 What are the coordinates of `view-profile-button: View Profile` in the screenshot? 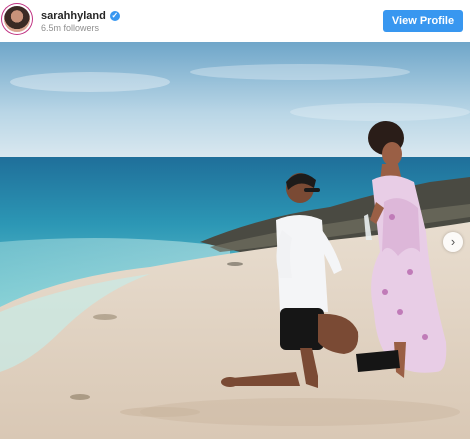 It's located at (423, 21).